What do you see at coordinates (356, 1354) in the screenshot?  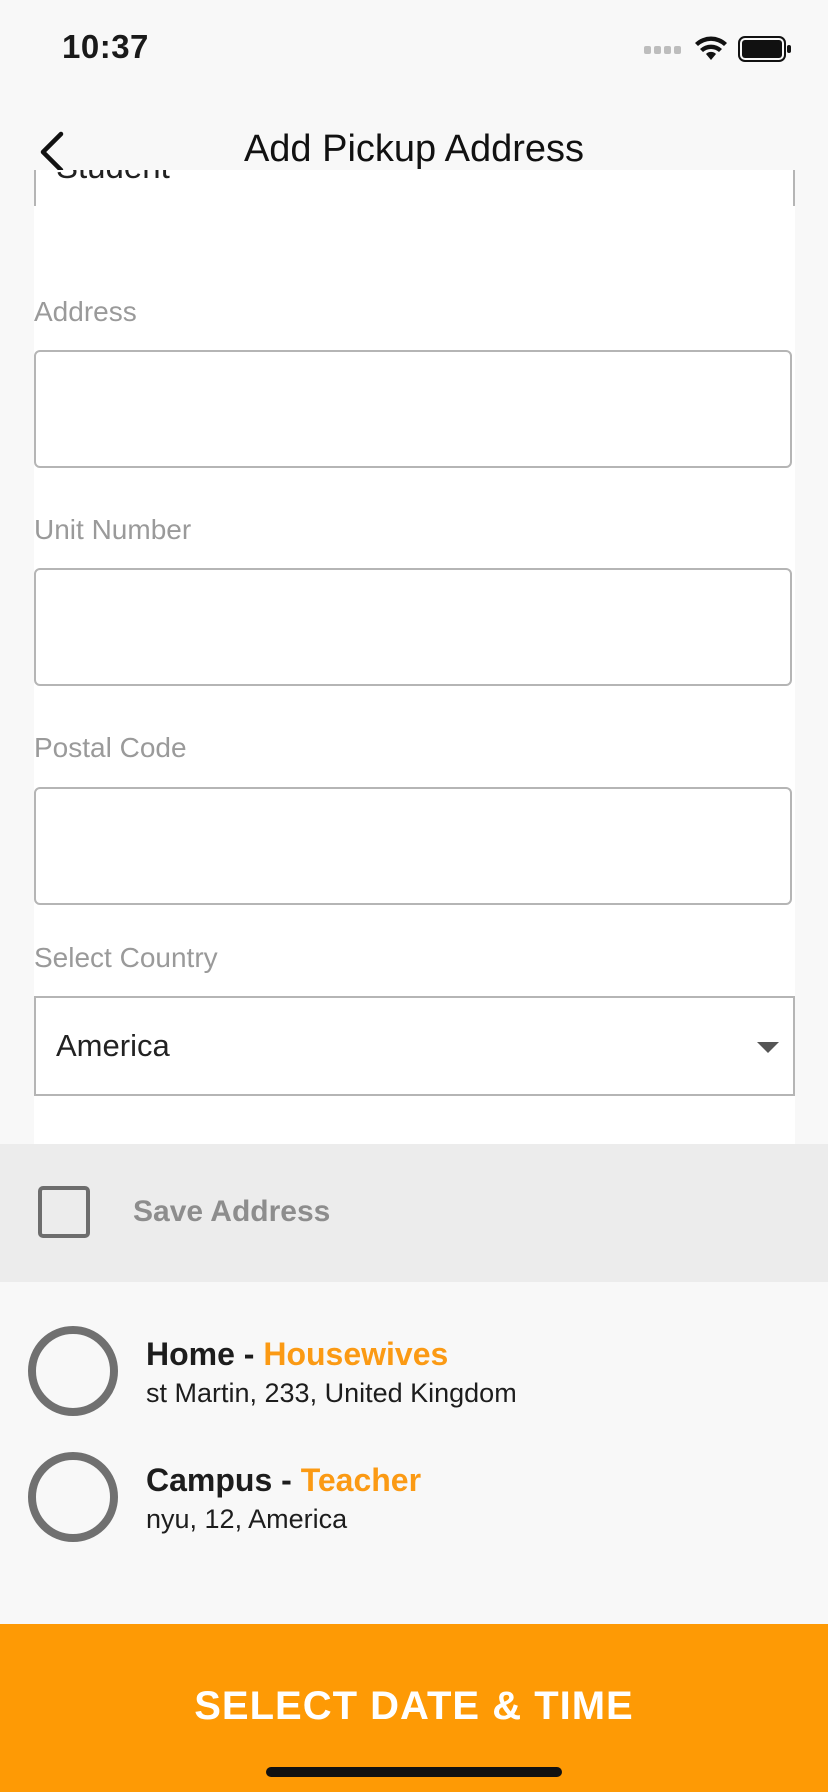 I see `address-type: Housewives` at bounding box center [356, 1354].